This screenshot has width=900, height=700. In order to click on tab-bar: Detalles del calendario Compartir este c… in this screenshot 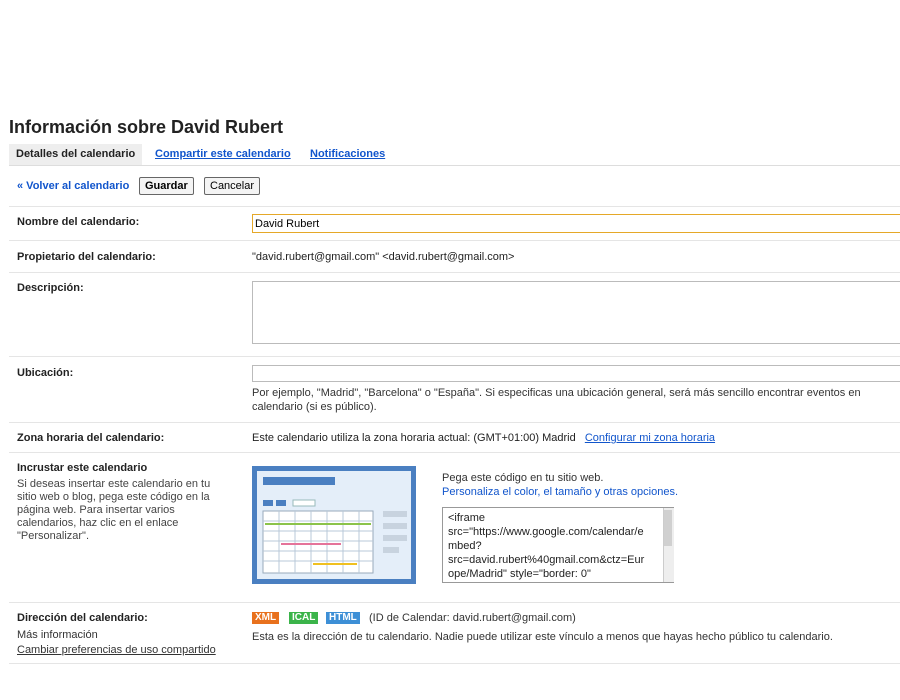, I will do `click(454, 155)`.